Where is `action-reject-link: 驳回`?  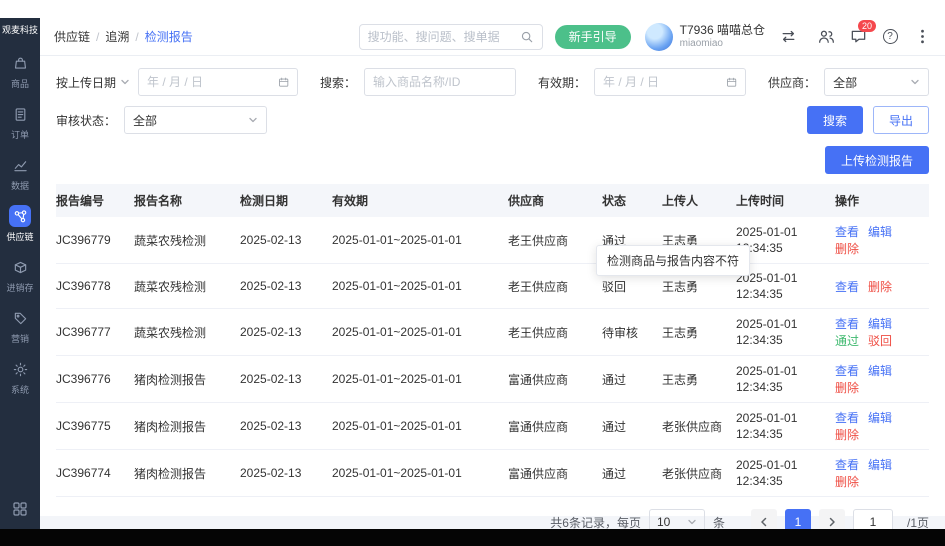
action-reject-link: 驳回 is located at coordinates (880, 341).